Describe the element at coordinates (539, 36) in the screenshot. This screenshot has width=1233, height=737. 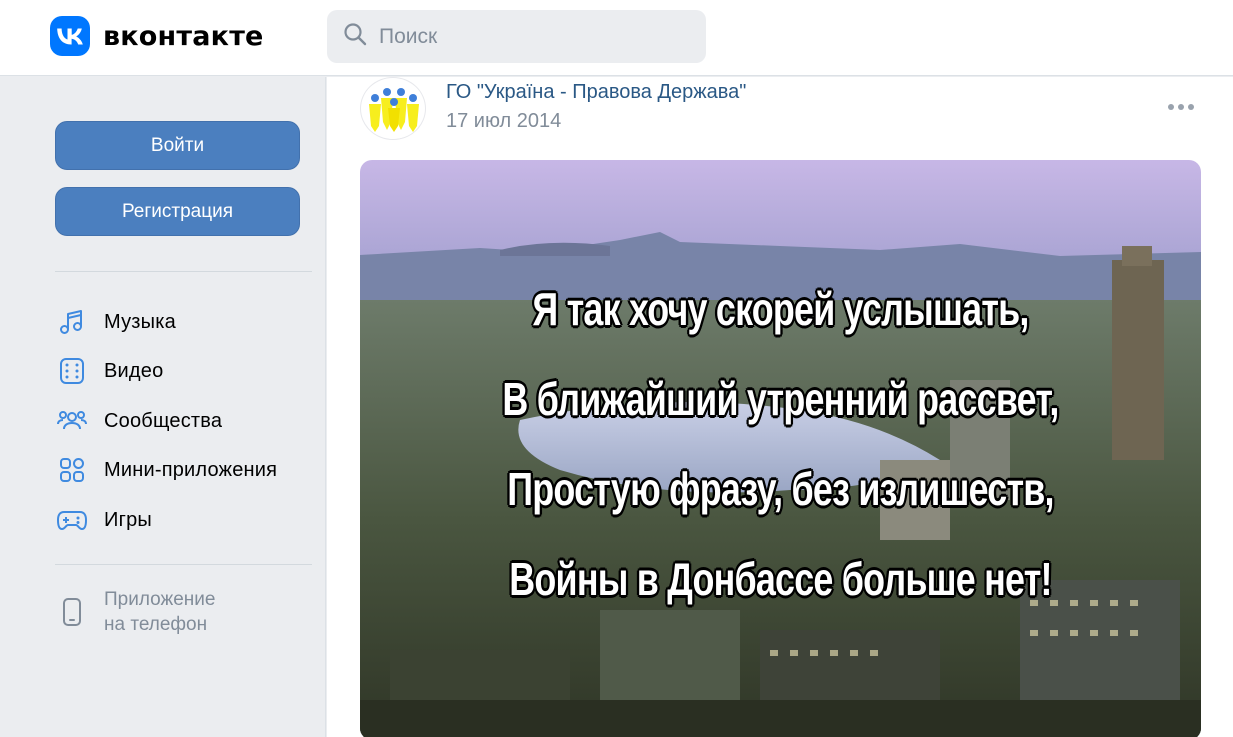
I see `search-input` at that location.